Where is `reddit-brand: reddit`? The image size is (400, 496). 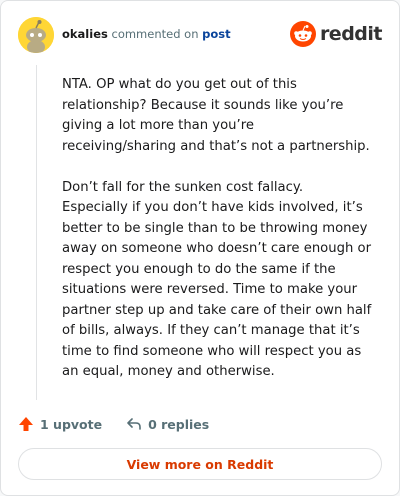
reddit-brand: reddit is located at coordinates (336, 34).